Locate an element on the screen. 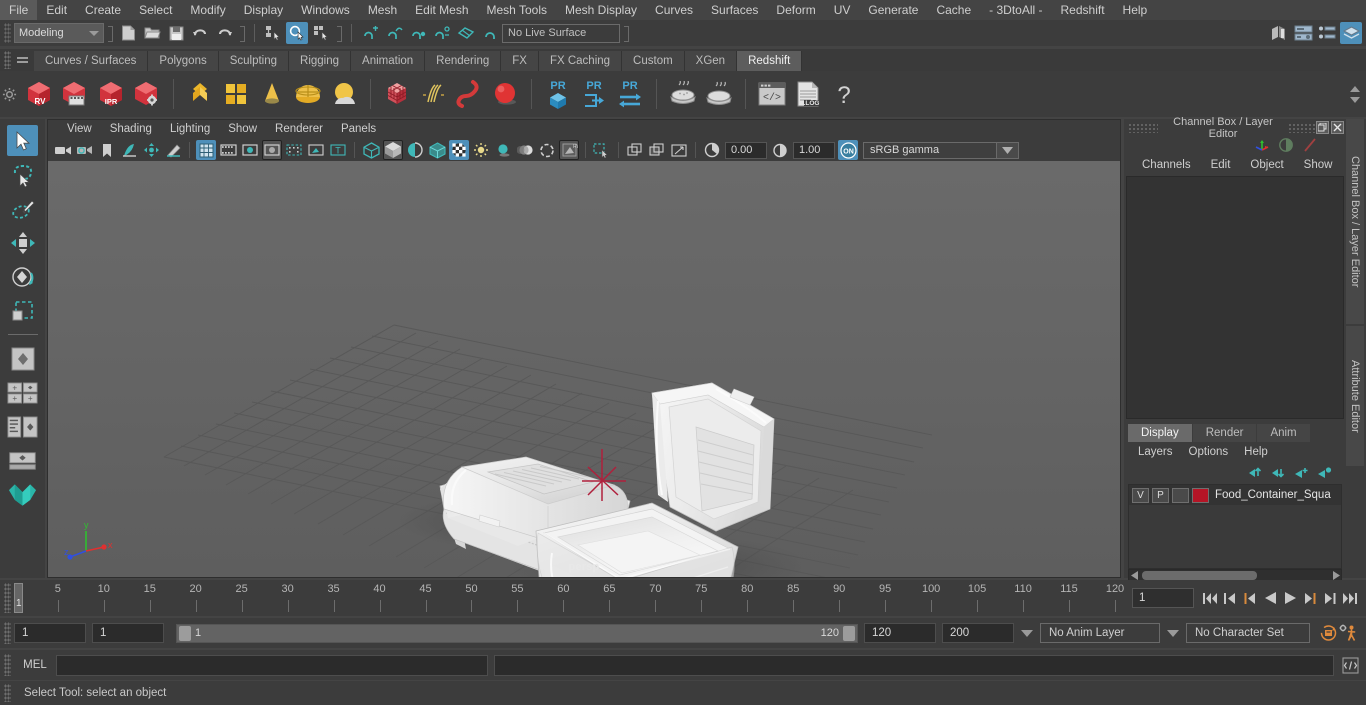 Image resolution: width=1366 pixels, height=705 pixels. select-by-object-icon is located at coordinates (297, 33).